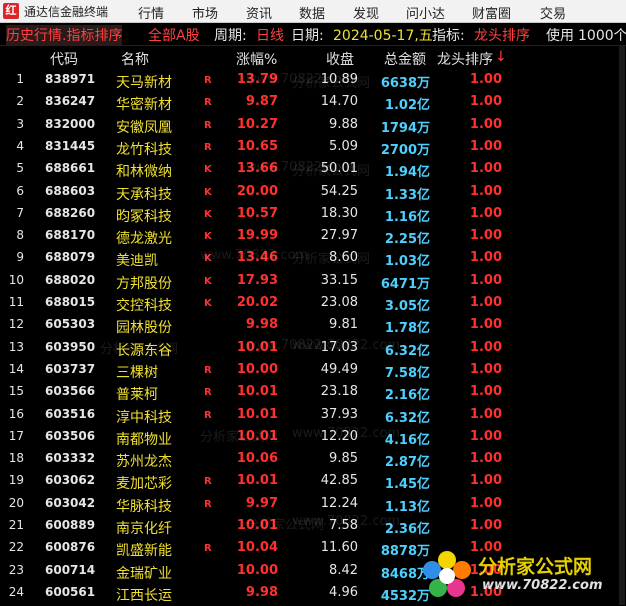 This screenshot has height=606, width=626. Describe the element at coordinates (16, 279) in the screenshot. I see `row-index: 10` at that location.